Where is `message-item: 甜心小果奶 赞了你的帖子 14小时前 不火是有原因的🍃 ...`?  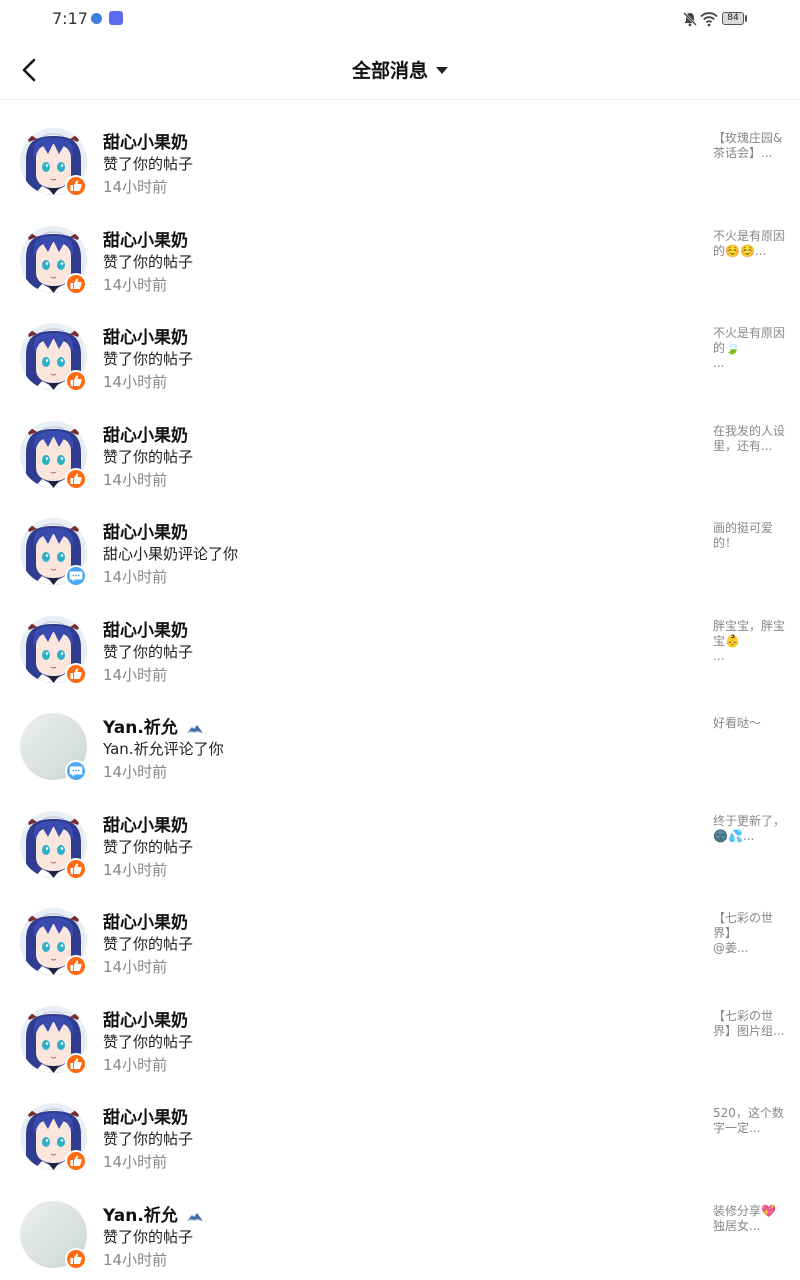 message-item: 甜心小果奶 赞了你的帖子 14小时前 不火是有原因的🍃 ... is located at coordinates (400, 344).